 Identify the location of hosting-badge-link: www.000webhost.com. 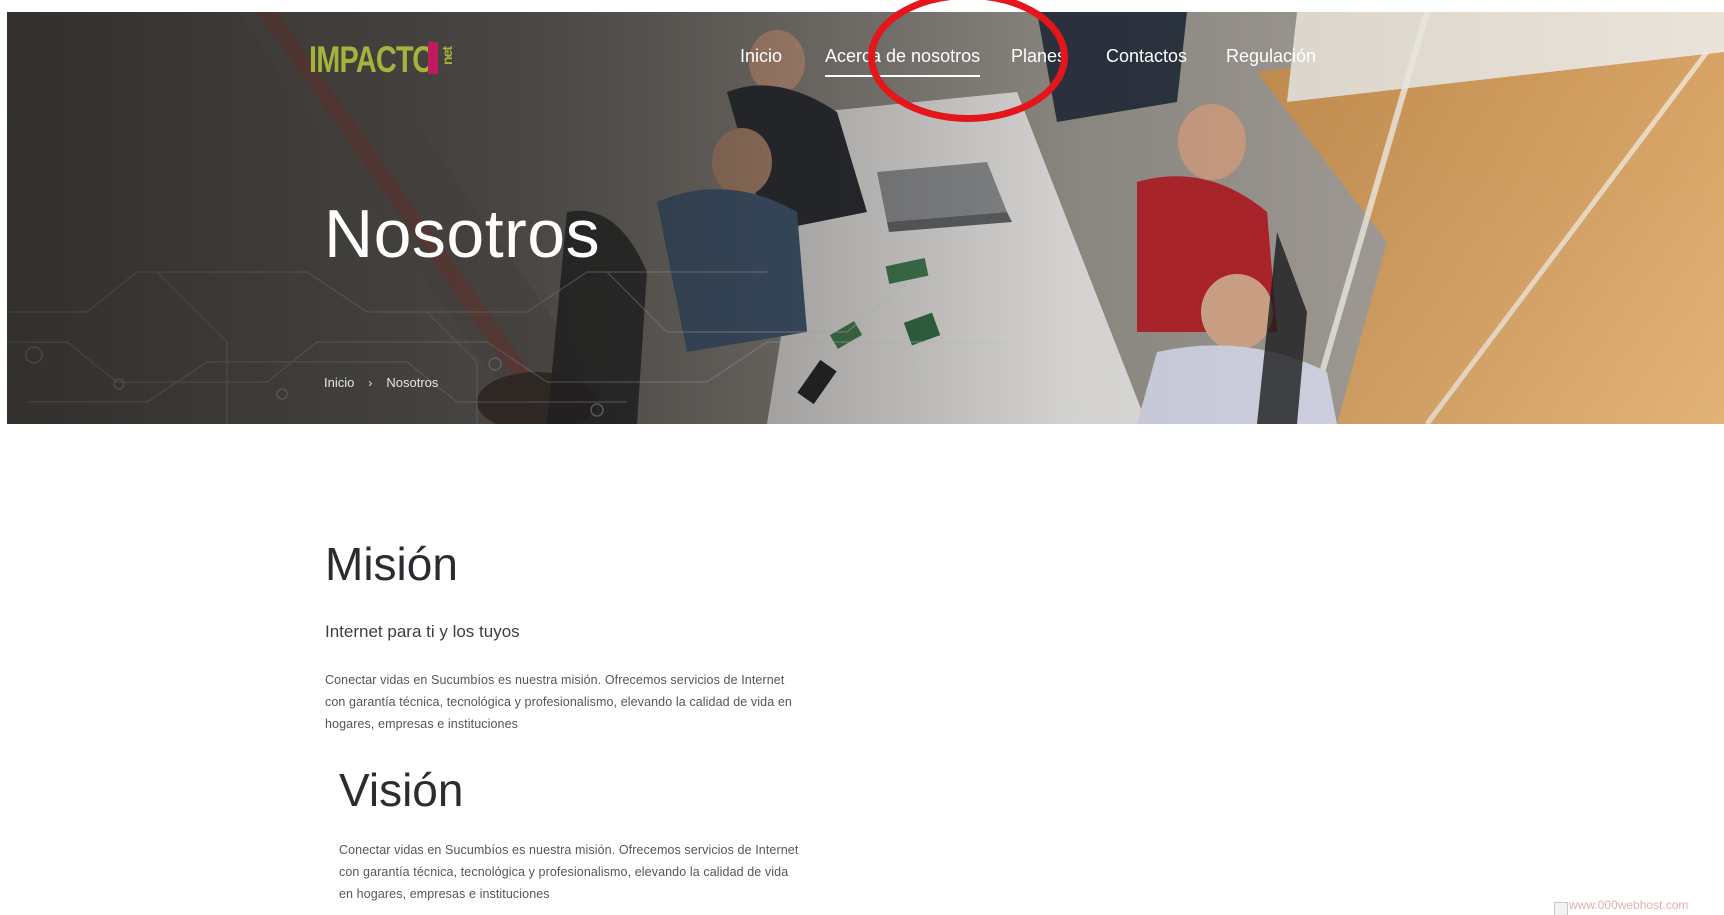
(1639, 907).